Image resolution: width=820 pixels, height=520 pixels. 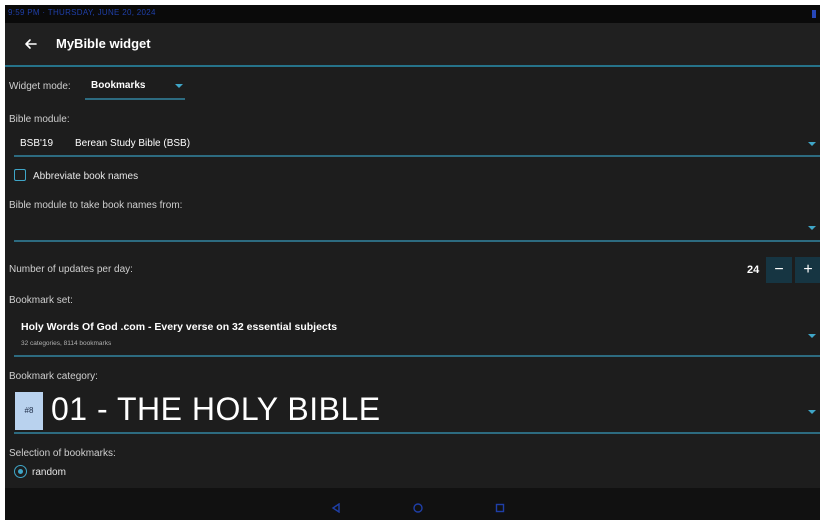 What do you see at coordinates (40, 86) in the screenshot?
I see `widget-mode-label: Widget mode:` at bounding box center [40, 86].